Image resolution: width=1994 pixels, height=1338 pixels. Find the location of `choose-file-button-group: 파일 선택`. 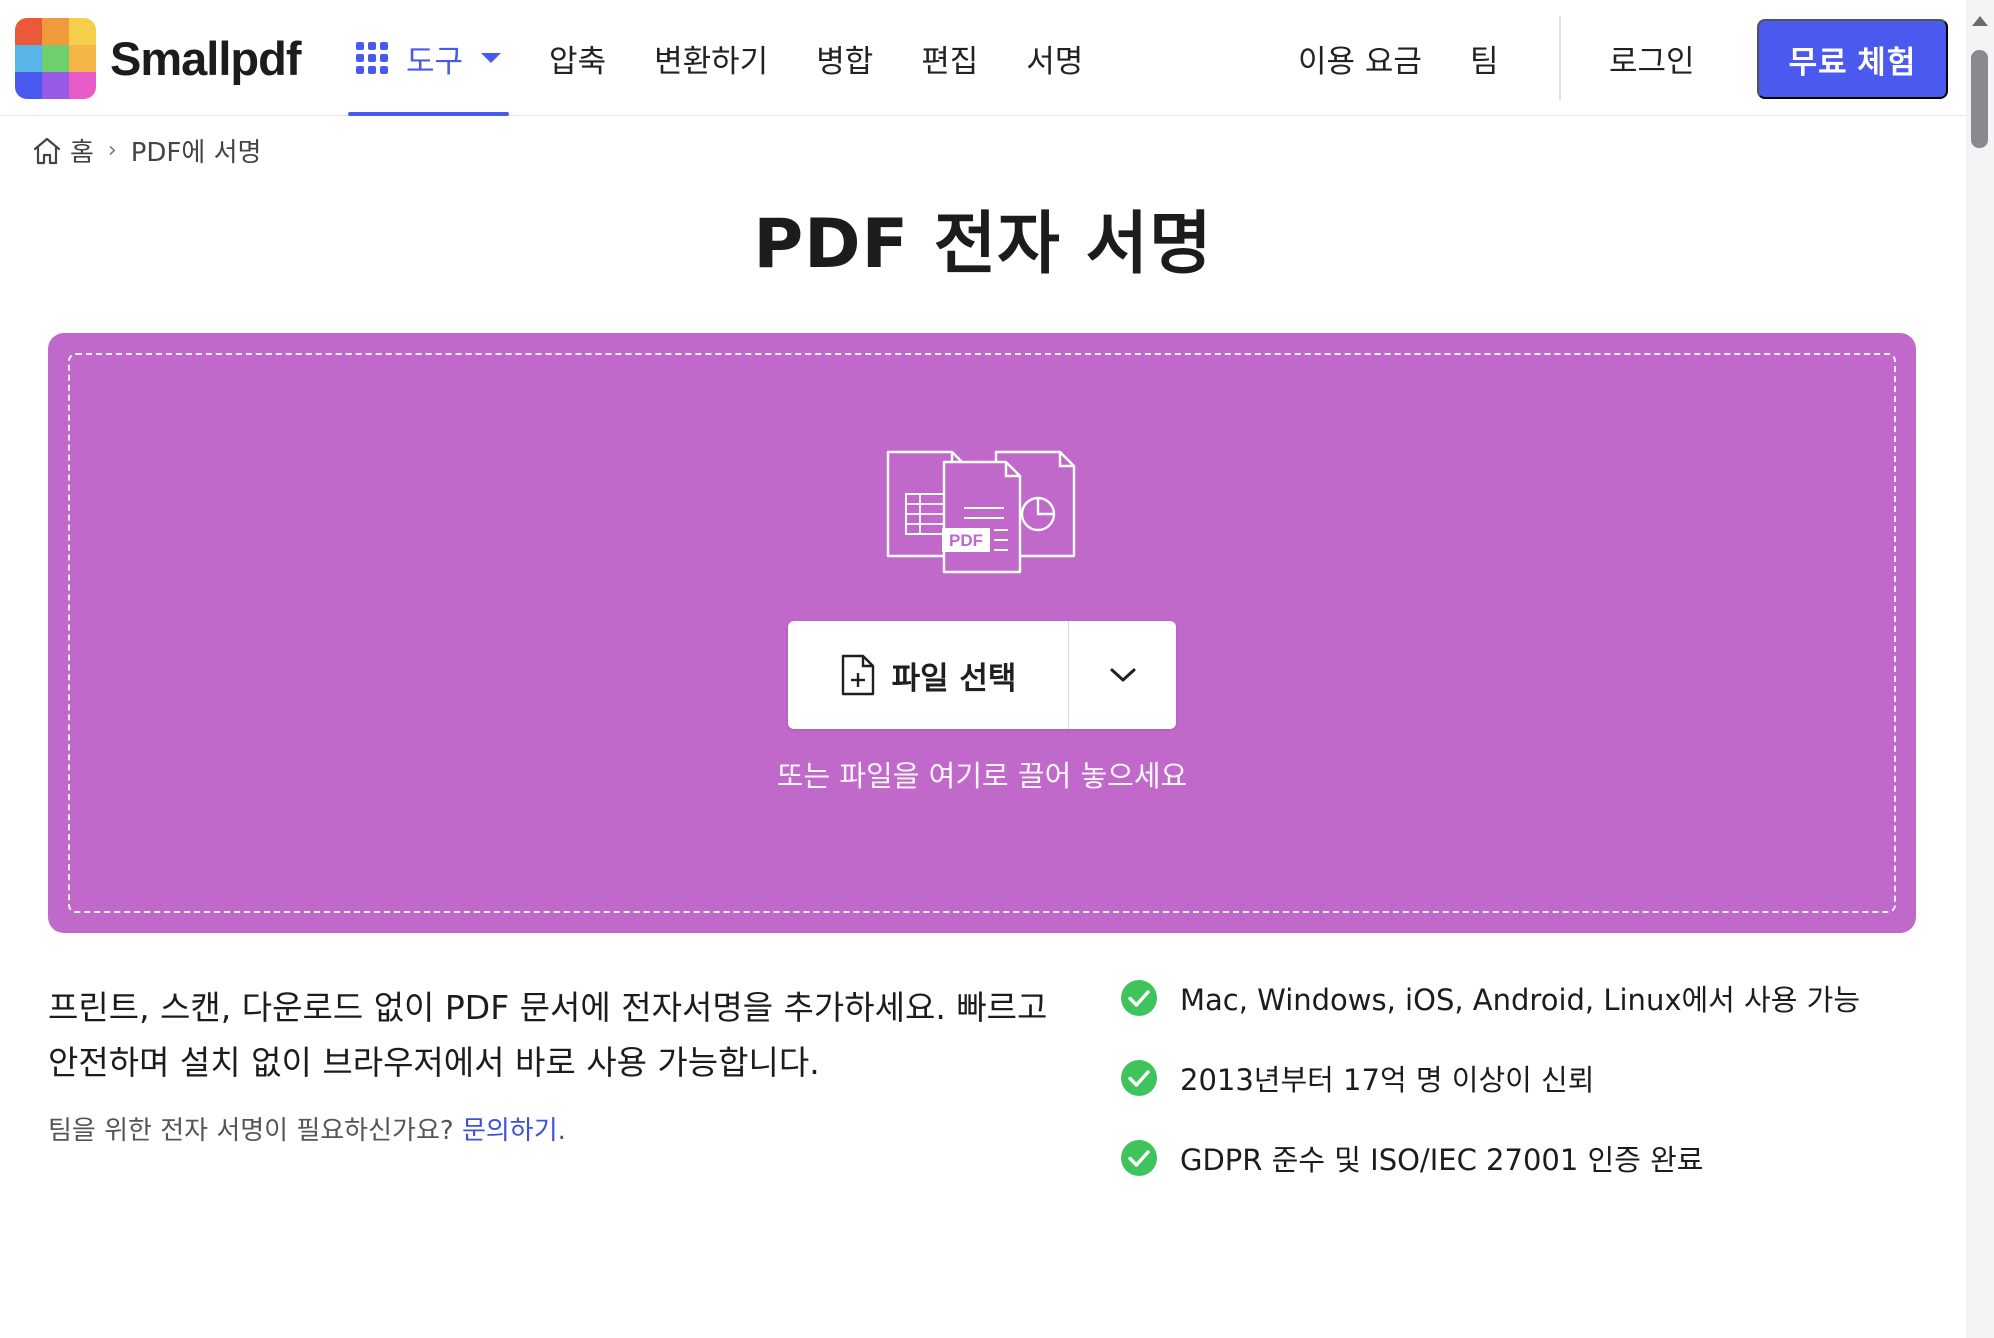

choose-file-button-group: 파일 선택 is located at coordinates (982, 675).